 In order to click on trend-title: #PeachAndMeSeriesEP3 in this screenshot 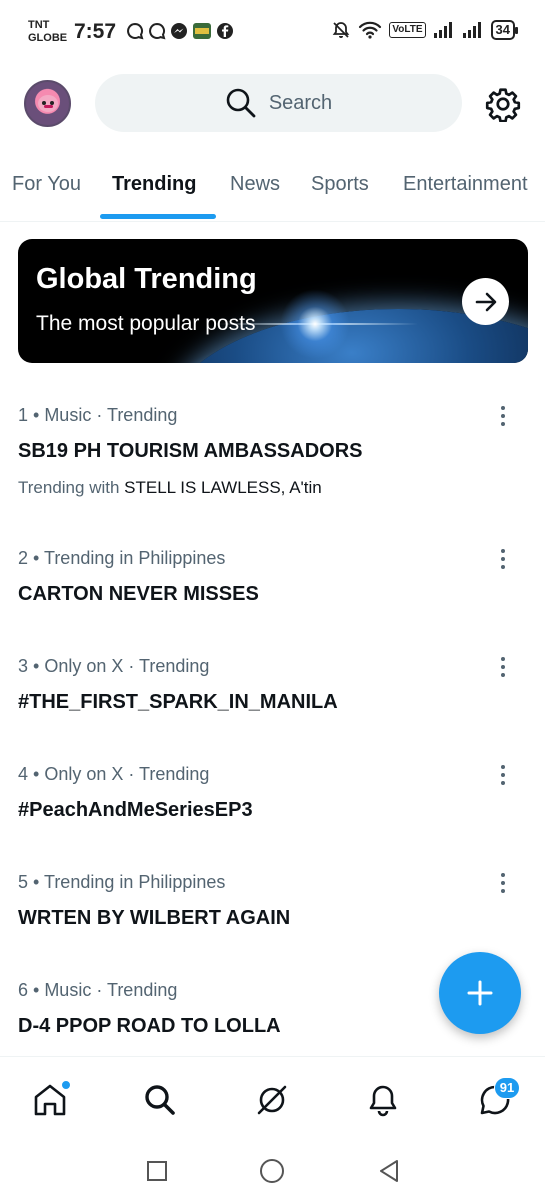, I will do `click(135, 810)`.